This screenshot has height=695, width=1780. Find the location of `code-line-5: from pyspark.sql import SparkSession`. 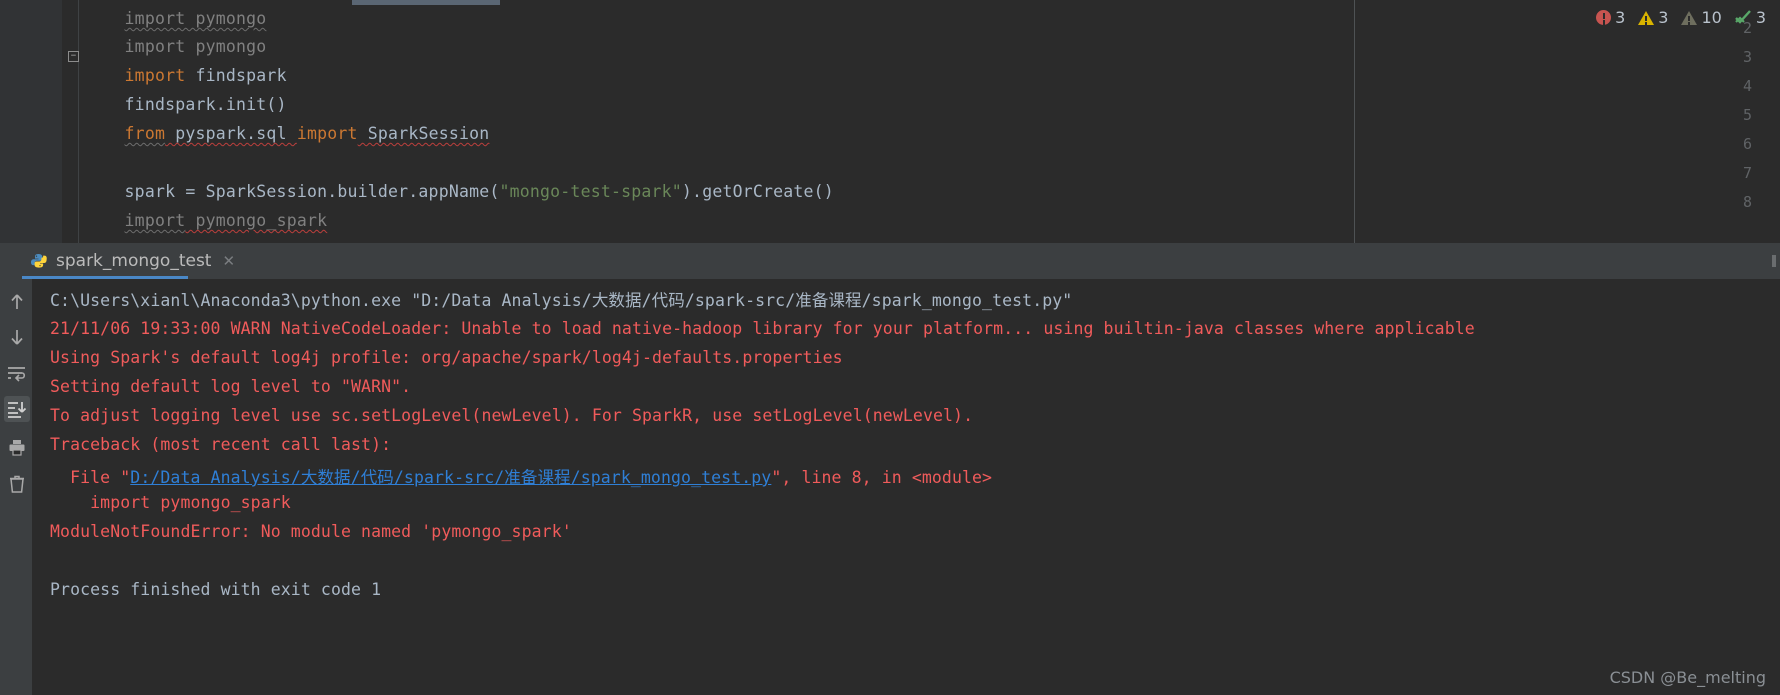

code-line-5: from pyspark.sql import SparkSession is located at coordinates (287, 133).